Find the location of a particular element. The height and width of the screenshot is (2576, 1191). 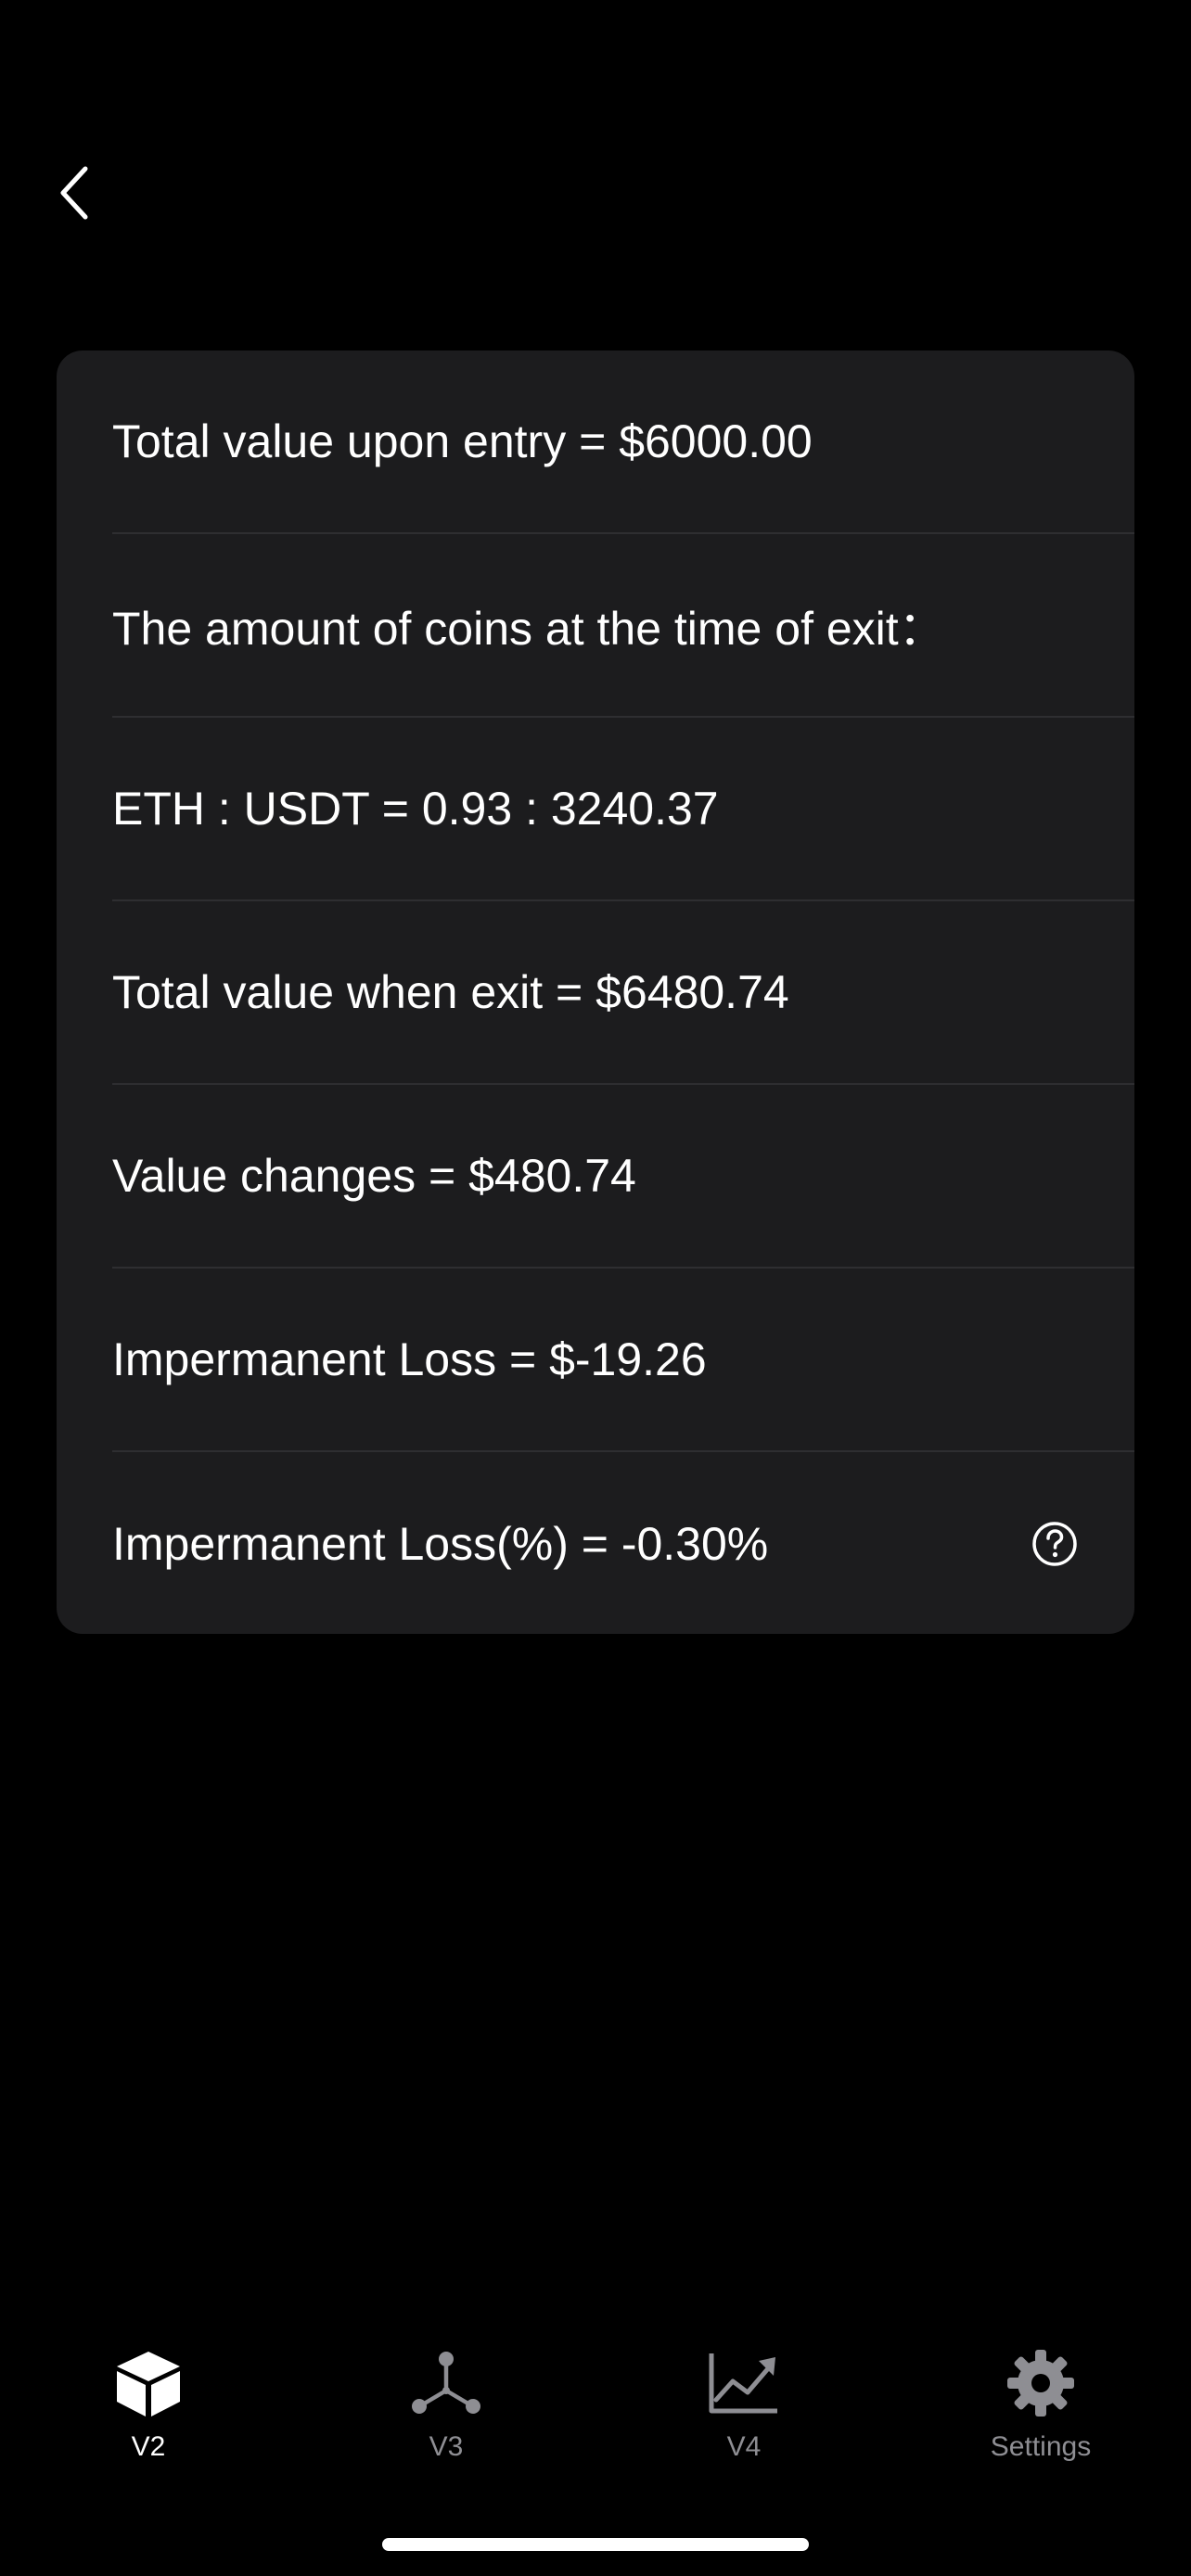

impermanent-loss-text: Impermanent Loss = $-19.26 is located at coordinates (409, 1359).